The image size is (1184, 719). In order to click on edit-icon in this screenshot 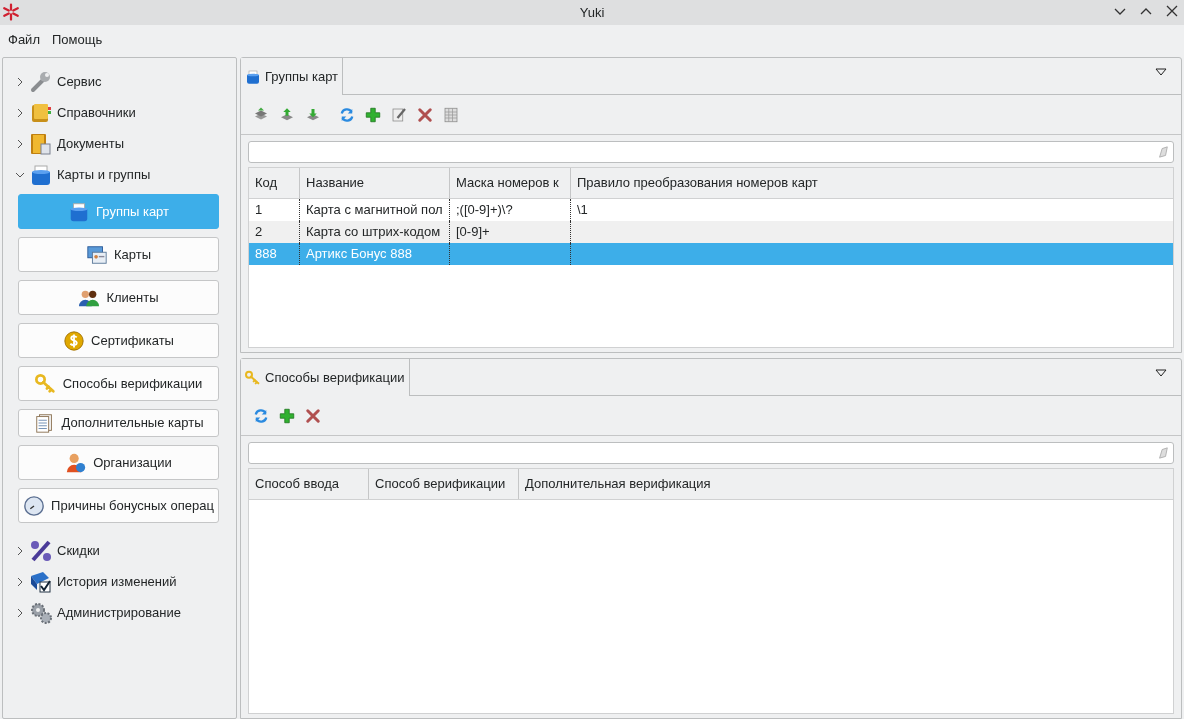, I will do `click(399, 114)`.